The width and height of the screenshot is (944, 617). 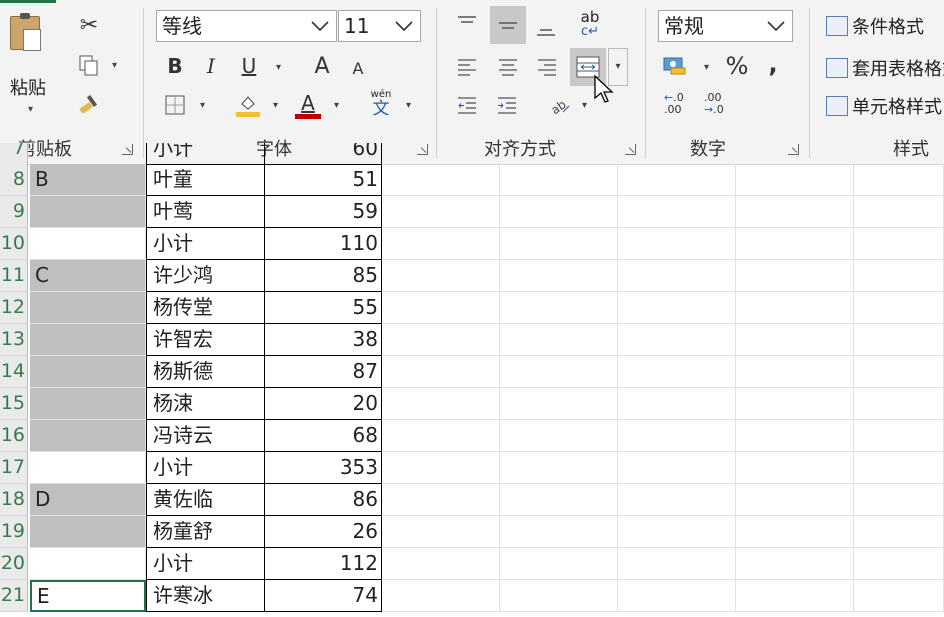 I want to click on name-cell: 黄佐临, so click(x=205, y=500).